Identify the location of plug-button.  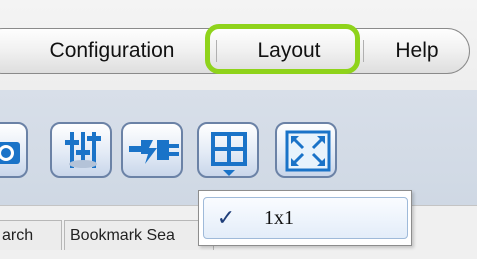
(152, 150).